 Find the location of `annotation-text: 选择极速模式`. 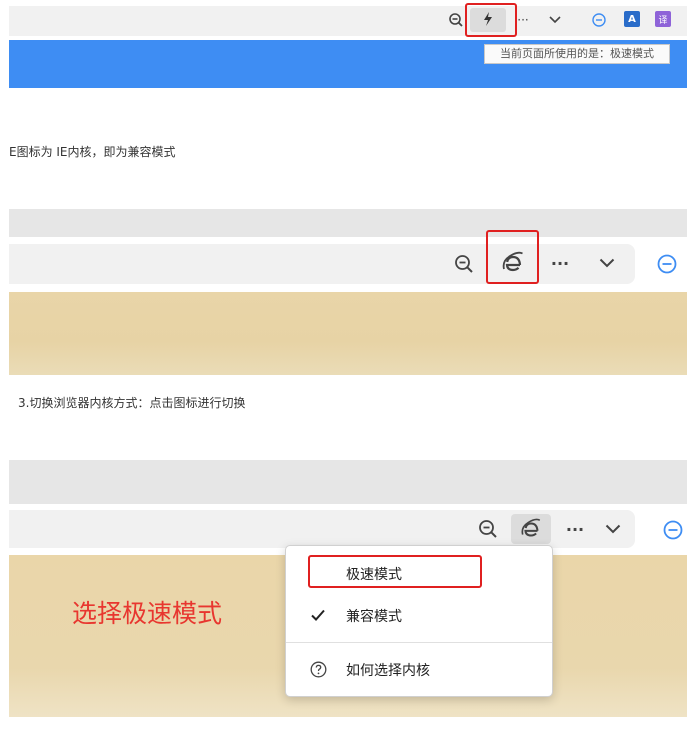

annotation-text: 选择极速模式 is located at coordinates (147, 613).